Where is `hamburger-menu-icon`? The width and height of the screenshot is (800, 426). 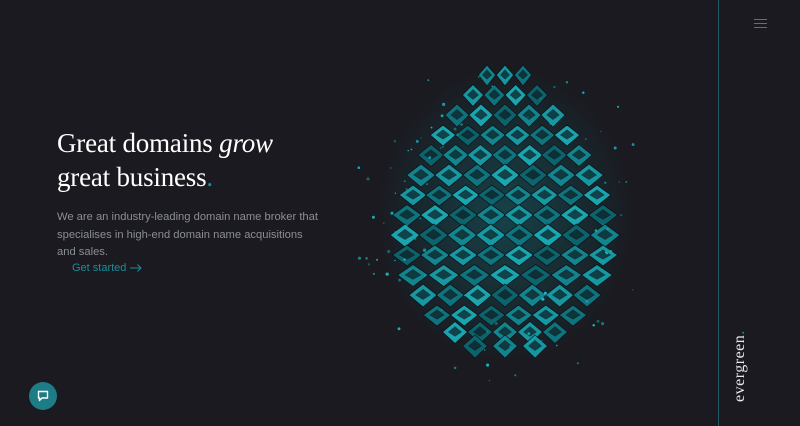 hamburger-menu-icon is located at coordinates (762, 23).